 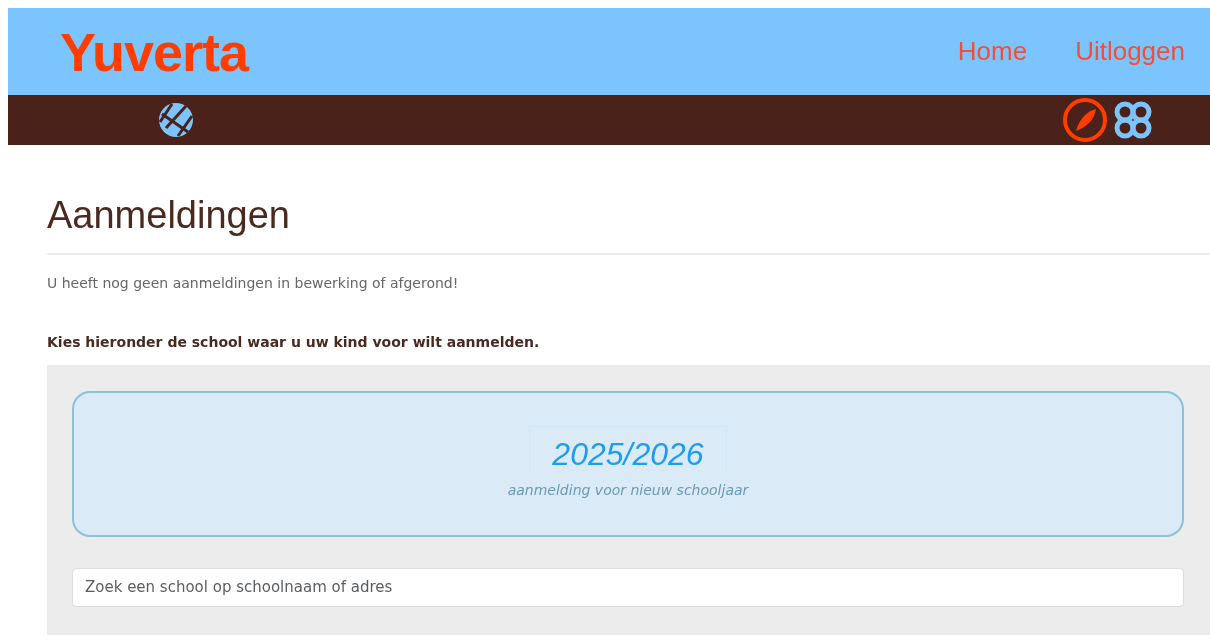 I want to click on nav-link: Uitloggen, so click(x=1130, y=51).